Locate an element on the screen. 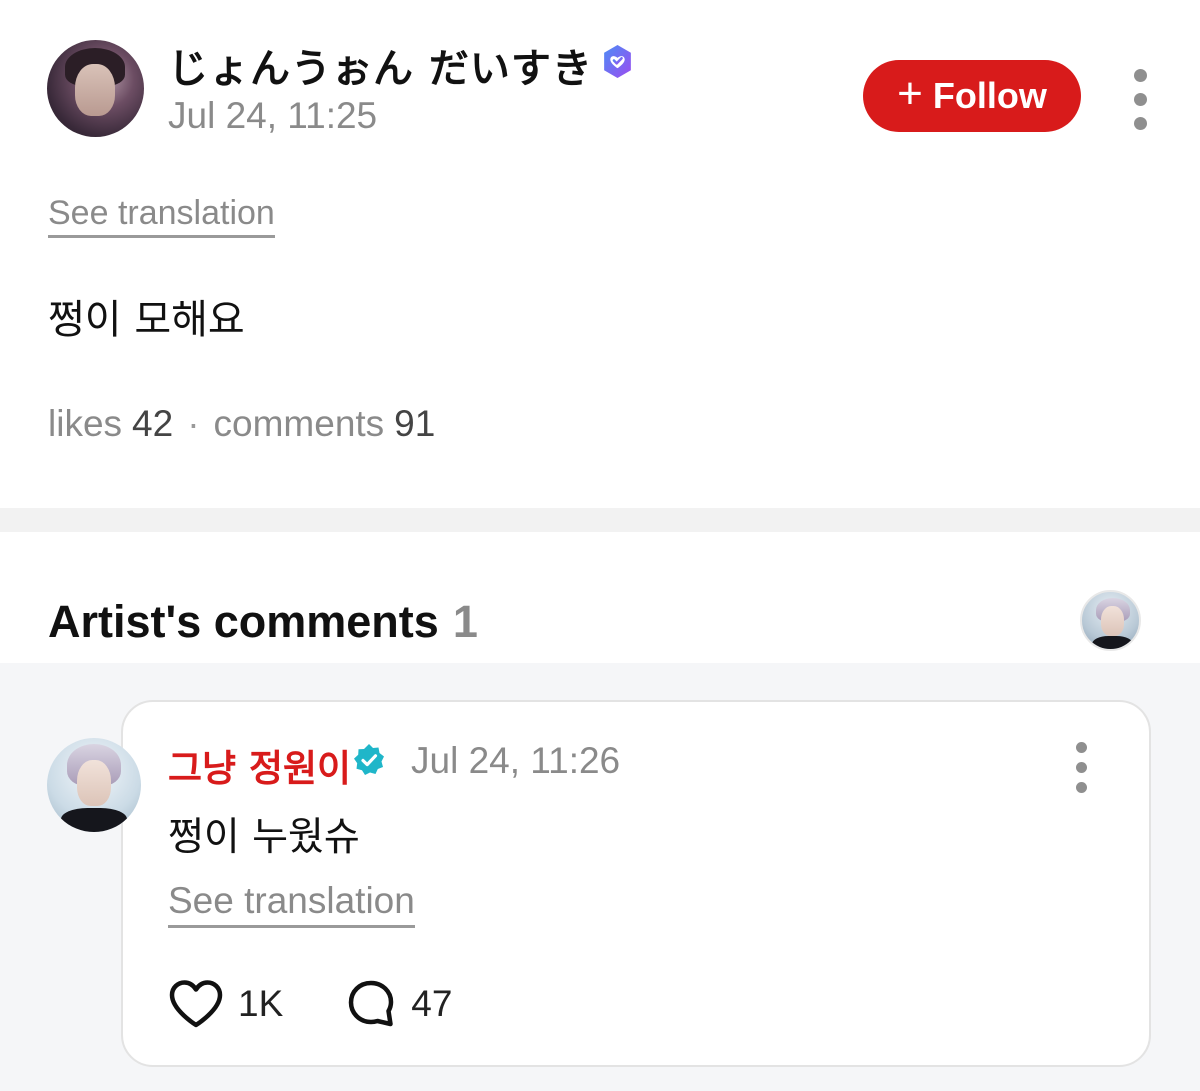 This screenshot has width=1200, height=1091. artist-avatar-small is located at coordinates (1110, 620).